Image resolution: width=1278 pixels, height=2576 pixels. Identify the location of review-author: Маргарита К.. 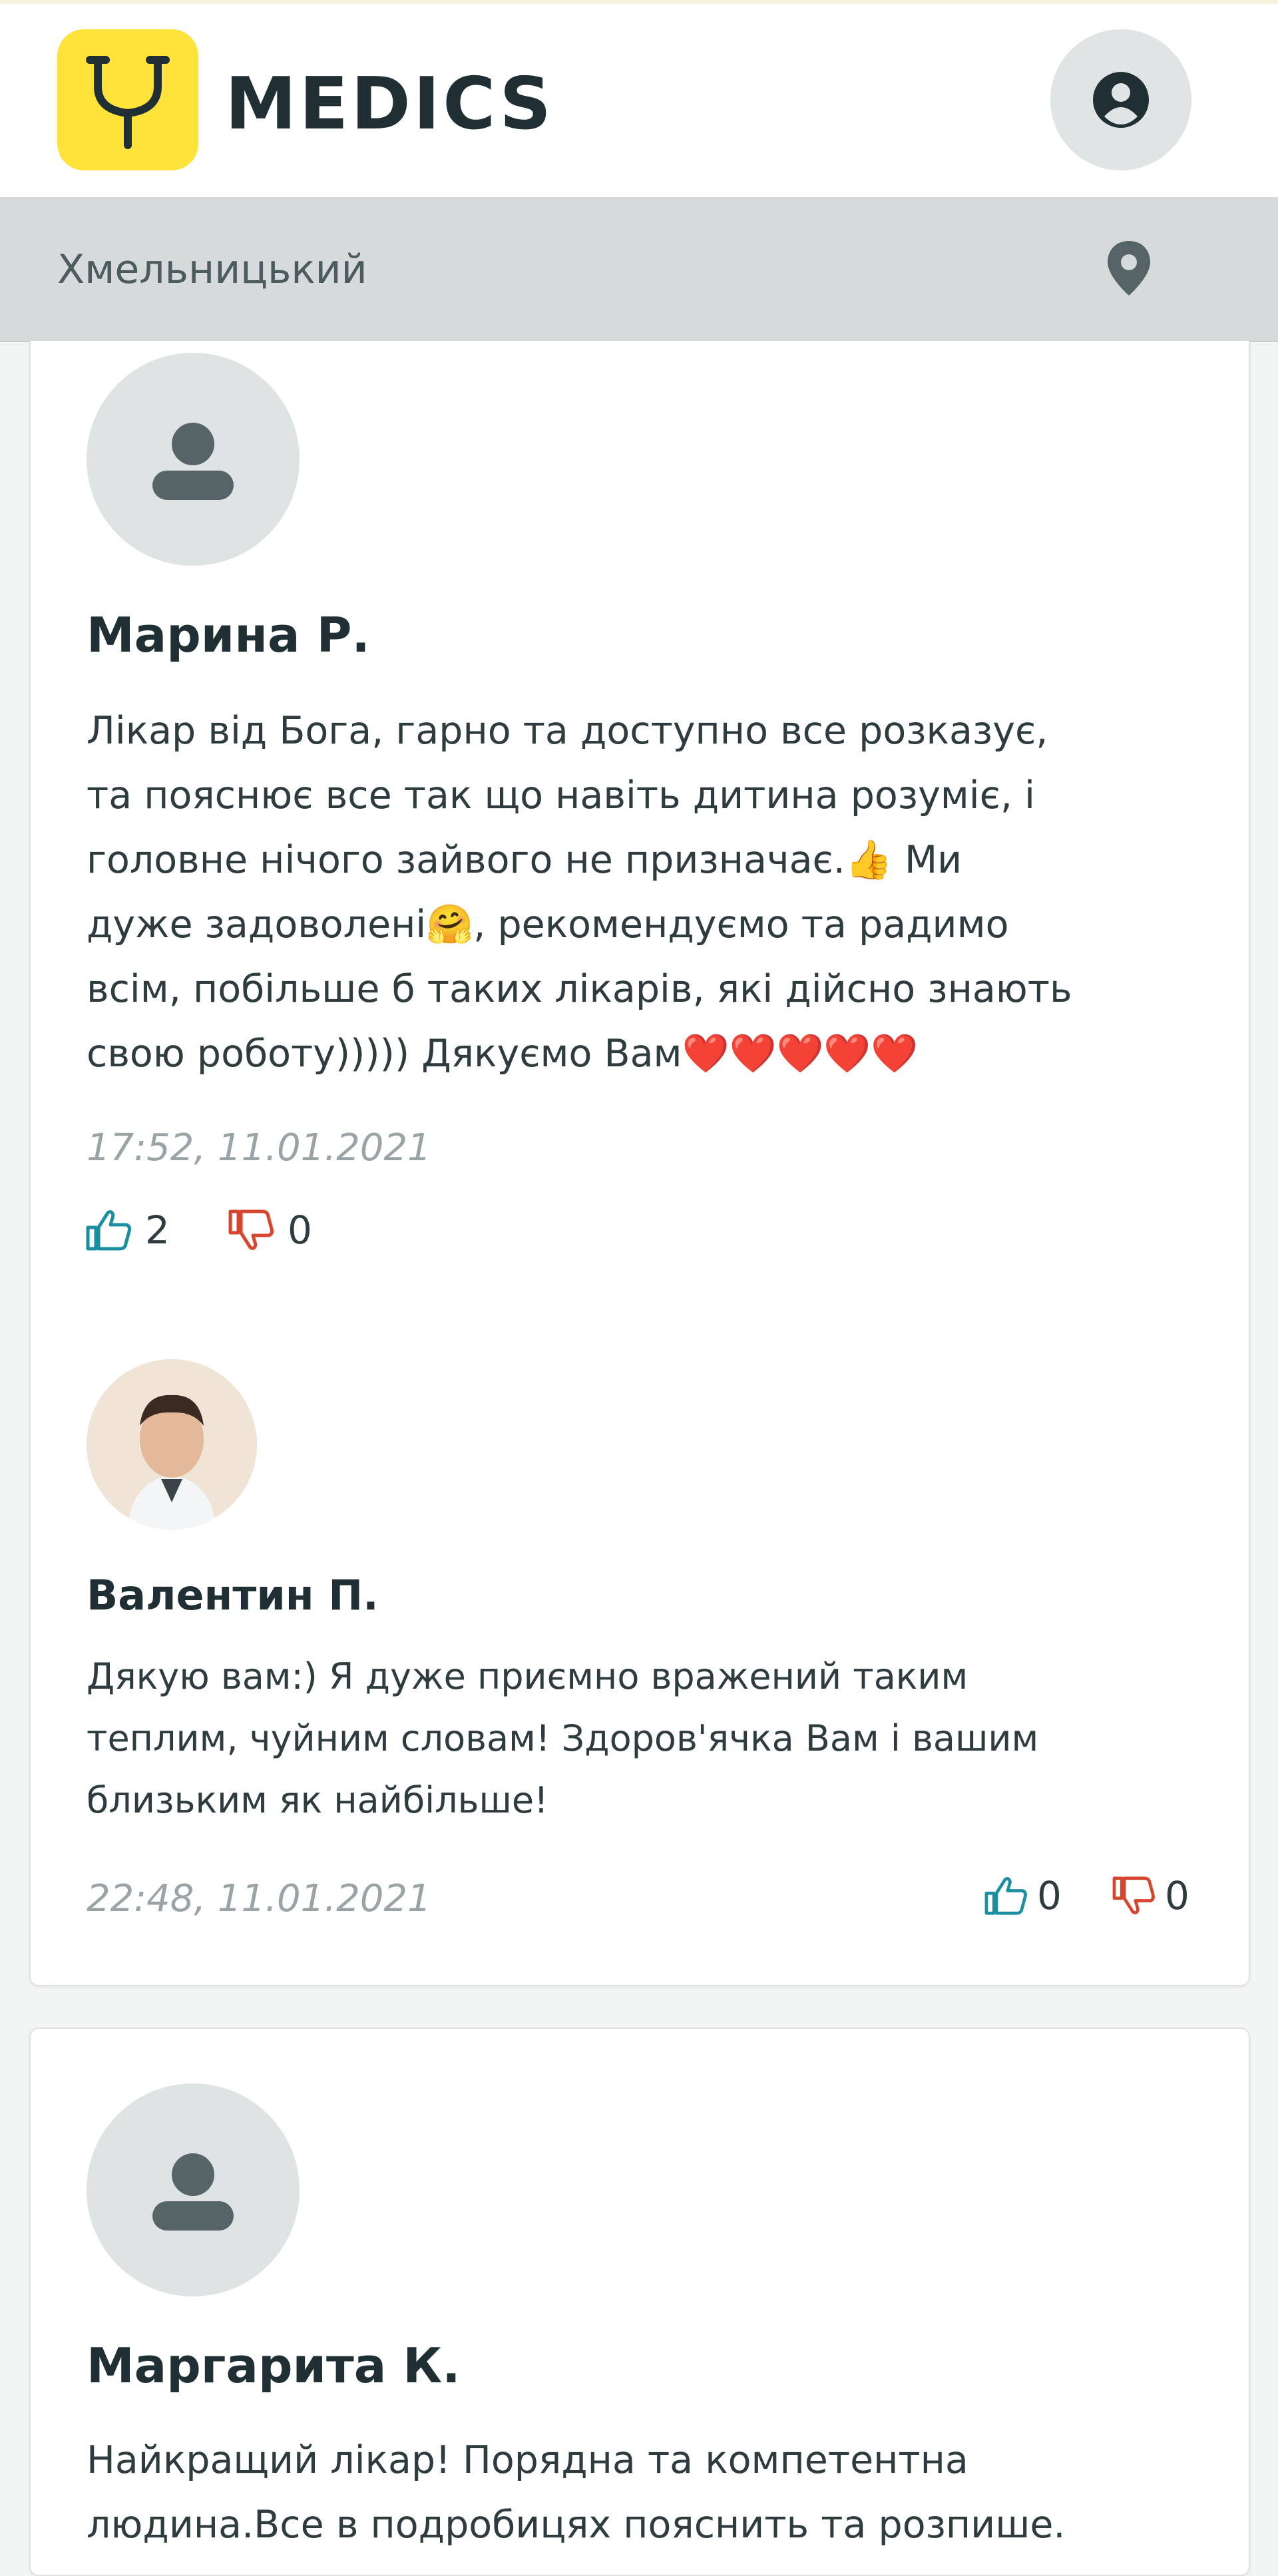
(274, 2366).